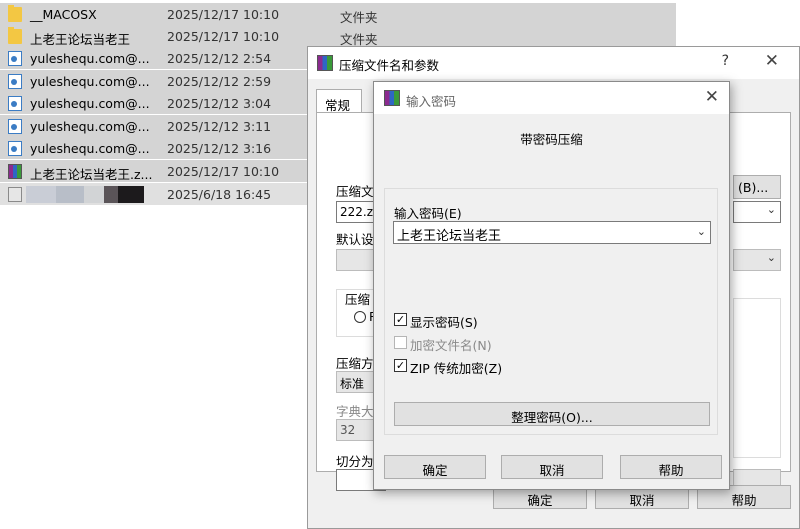  Describe the element at coordinates (456, 367) in the screenshot. I see `zip-legacy-label: ZIP 传统加密(Z)` at that location.